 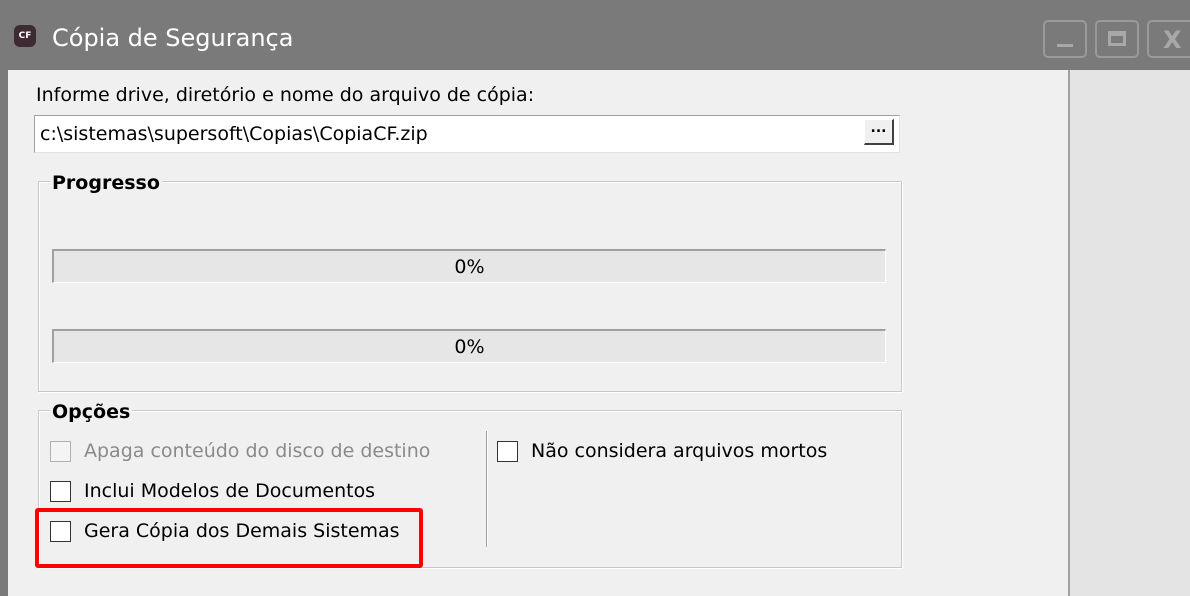 I want to click on checkbox-label: Não considera arquivos mortos, so click(x=679, y=451).